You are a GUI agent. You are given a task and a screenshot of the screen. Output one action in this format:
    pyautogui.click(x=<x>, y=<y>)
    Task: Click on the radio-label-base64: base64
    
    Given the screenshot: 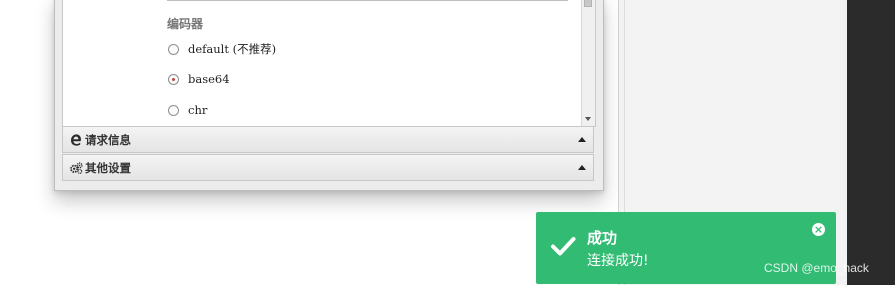 What is the action you would take?
    pyautogui.click(x=209, y=79)
    